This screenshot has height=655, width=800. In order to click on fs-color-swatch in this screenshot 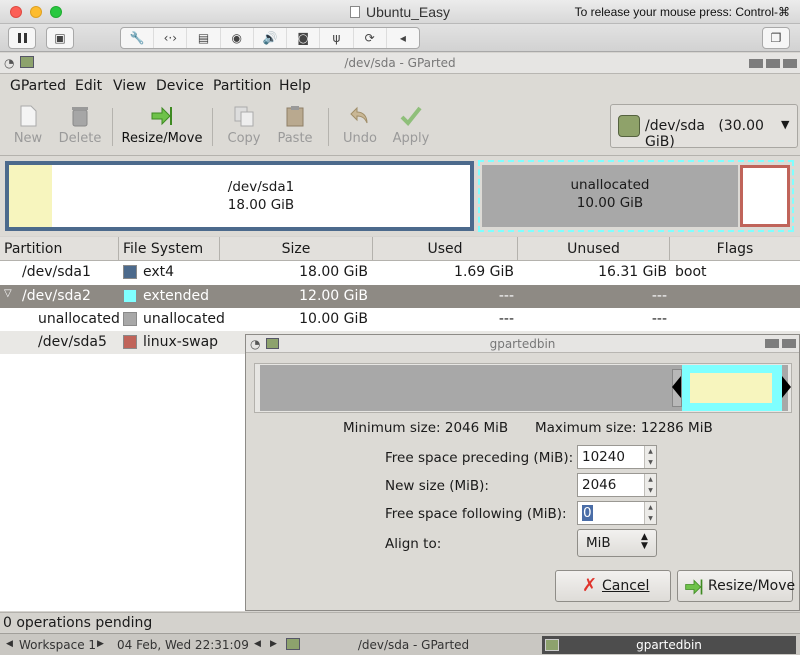, I will do `click(130, 272)`.